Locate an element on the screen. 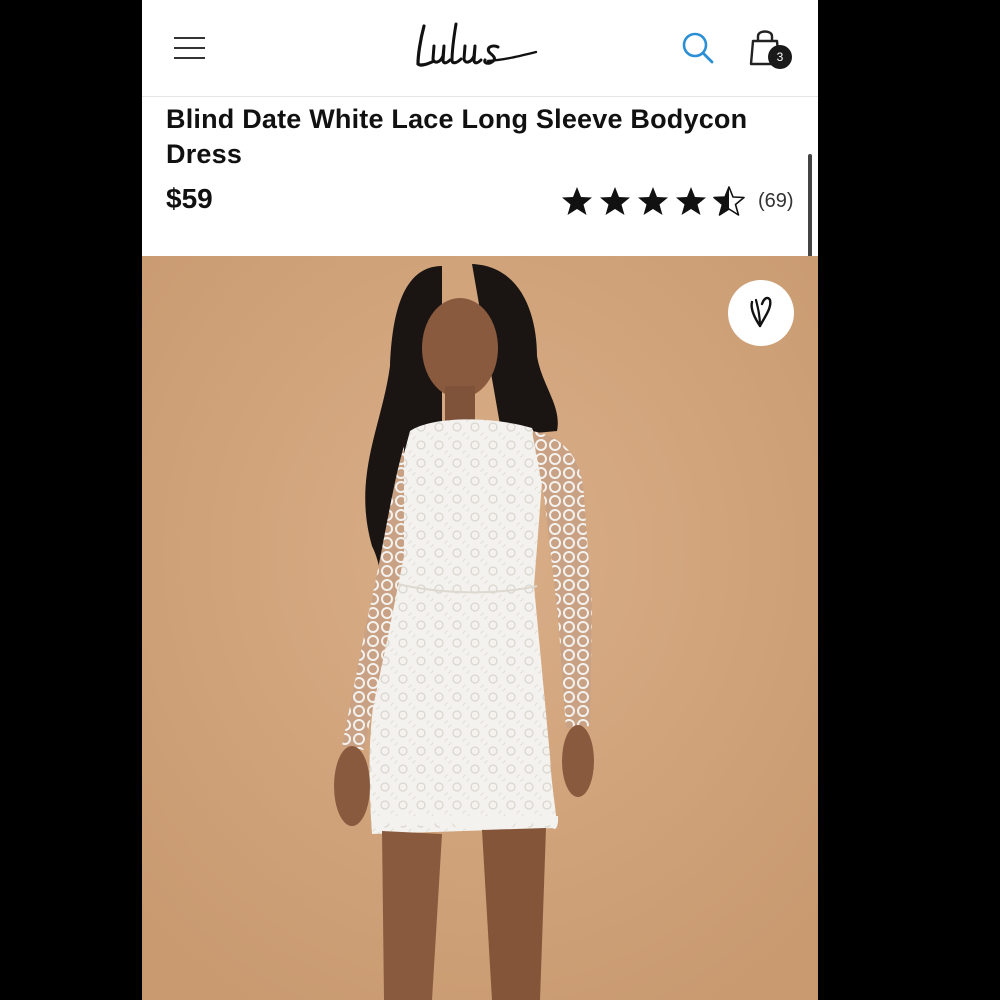 The width and height of the screenshot is (1000, 1000). rating-stars is located at coordinates (655, 201).